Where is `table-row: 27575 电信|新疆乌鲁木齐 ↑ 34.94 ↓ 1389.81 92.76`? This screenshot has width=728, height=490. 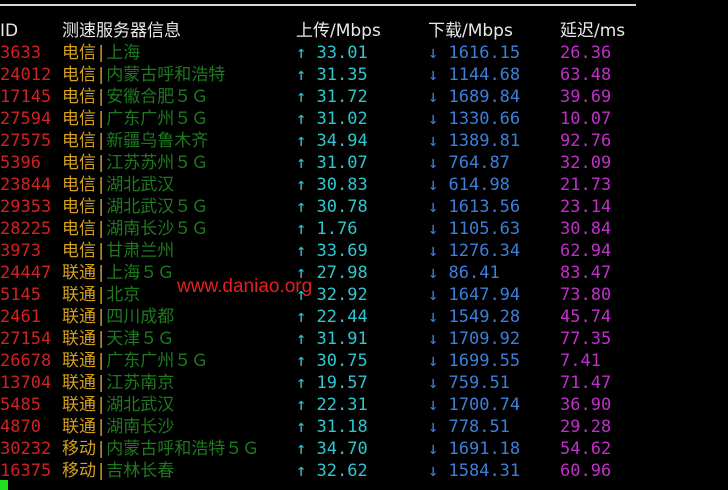
table-row: 27575 电信|新疆乌鲁木齐 ↑ 34.94 ↓ 1389.81 92.76 is located at coordinates (364, 141).